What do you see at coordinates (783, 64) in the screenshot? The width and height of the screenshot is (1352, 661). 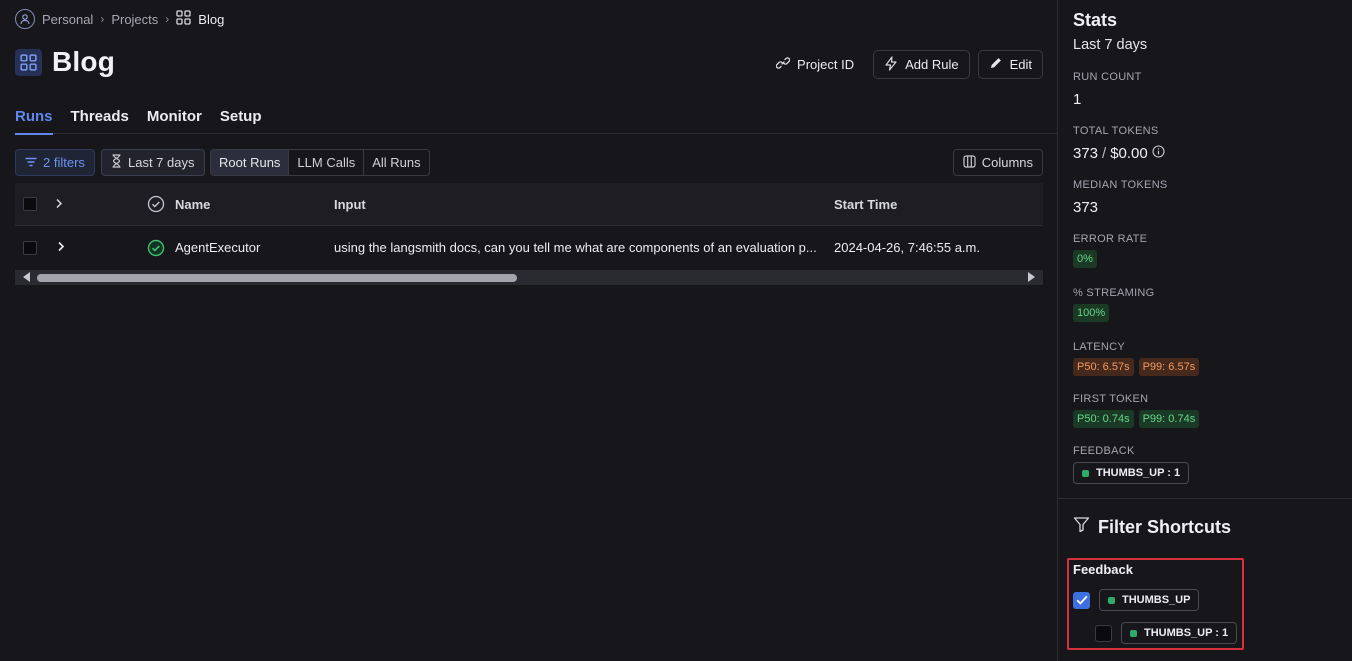 I see `link-icon` at bounding box center [783, 64].